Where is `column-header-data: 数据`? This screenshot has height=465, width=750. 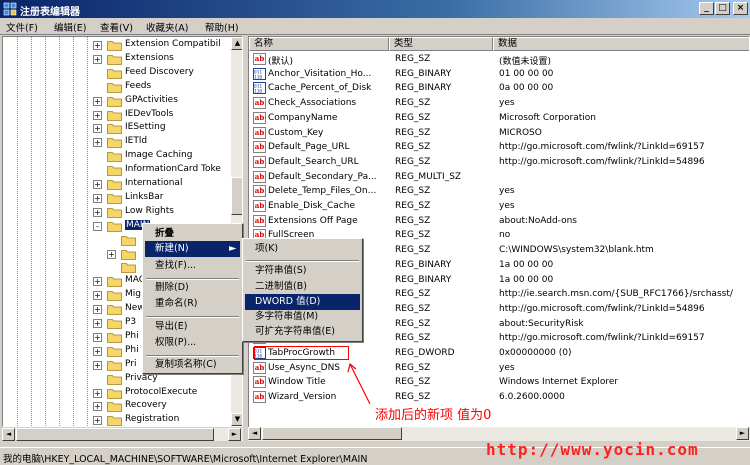
column-header-data: 数据 is located at coordinates (621, 44).